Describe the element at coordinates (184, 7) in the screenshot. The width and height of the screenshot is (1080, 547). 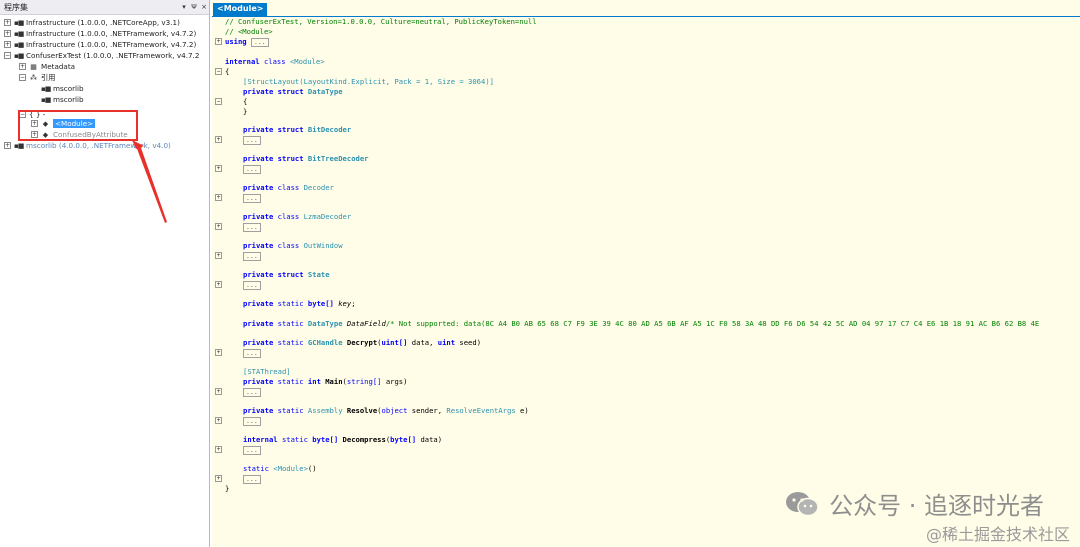
I see `dropdown-icon: ▾` at that location.